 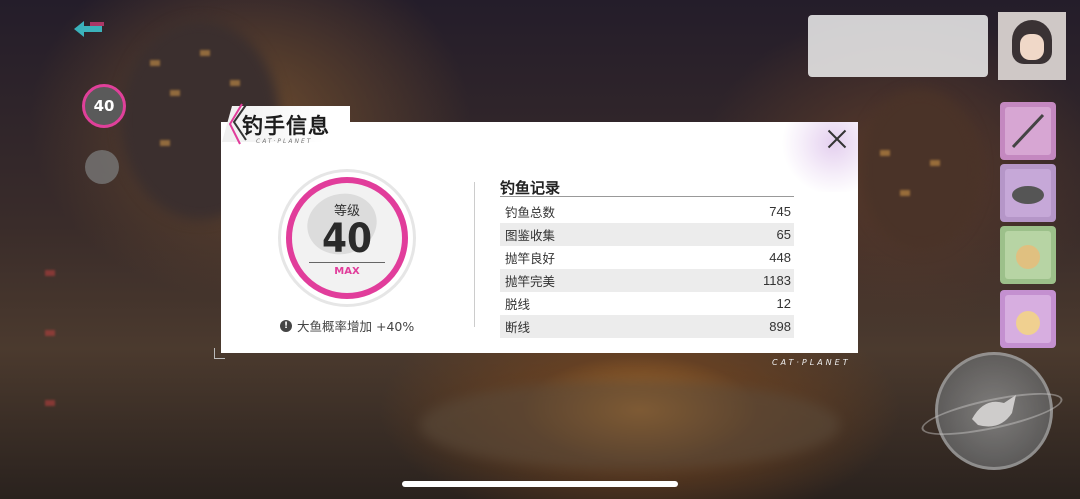 I want to click on back-arrow-icon, so click(x=90, y=29).